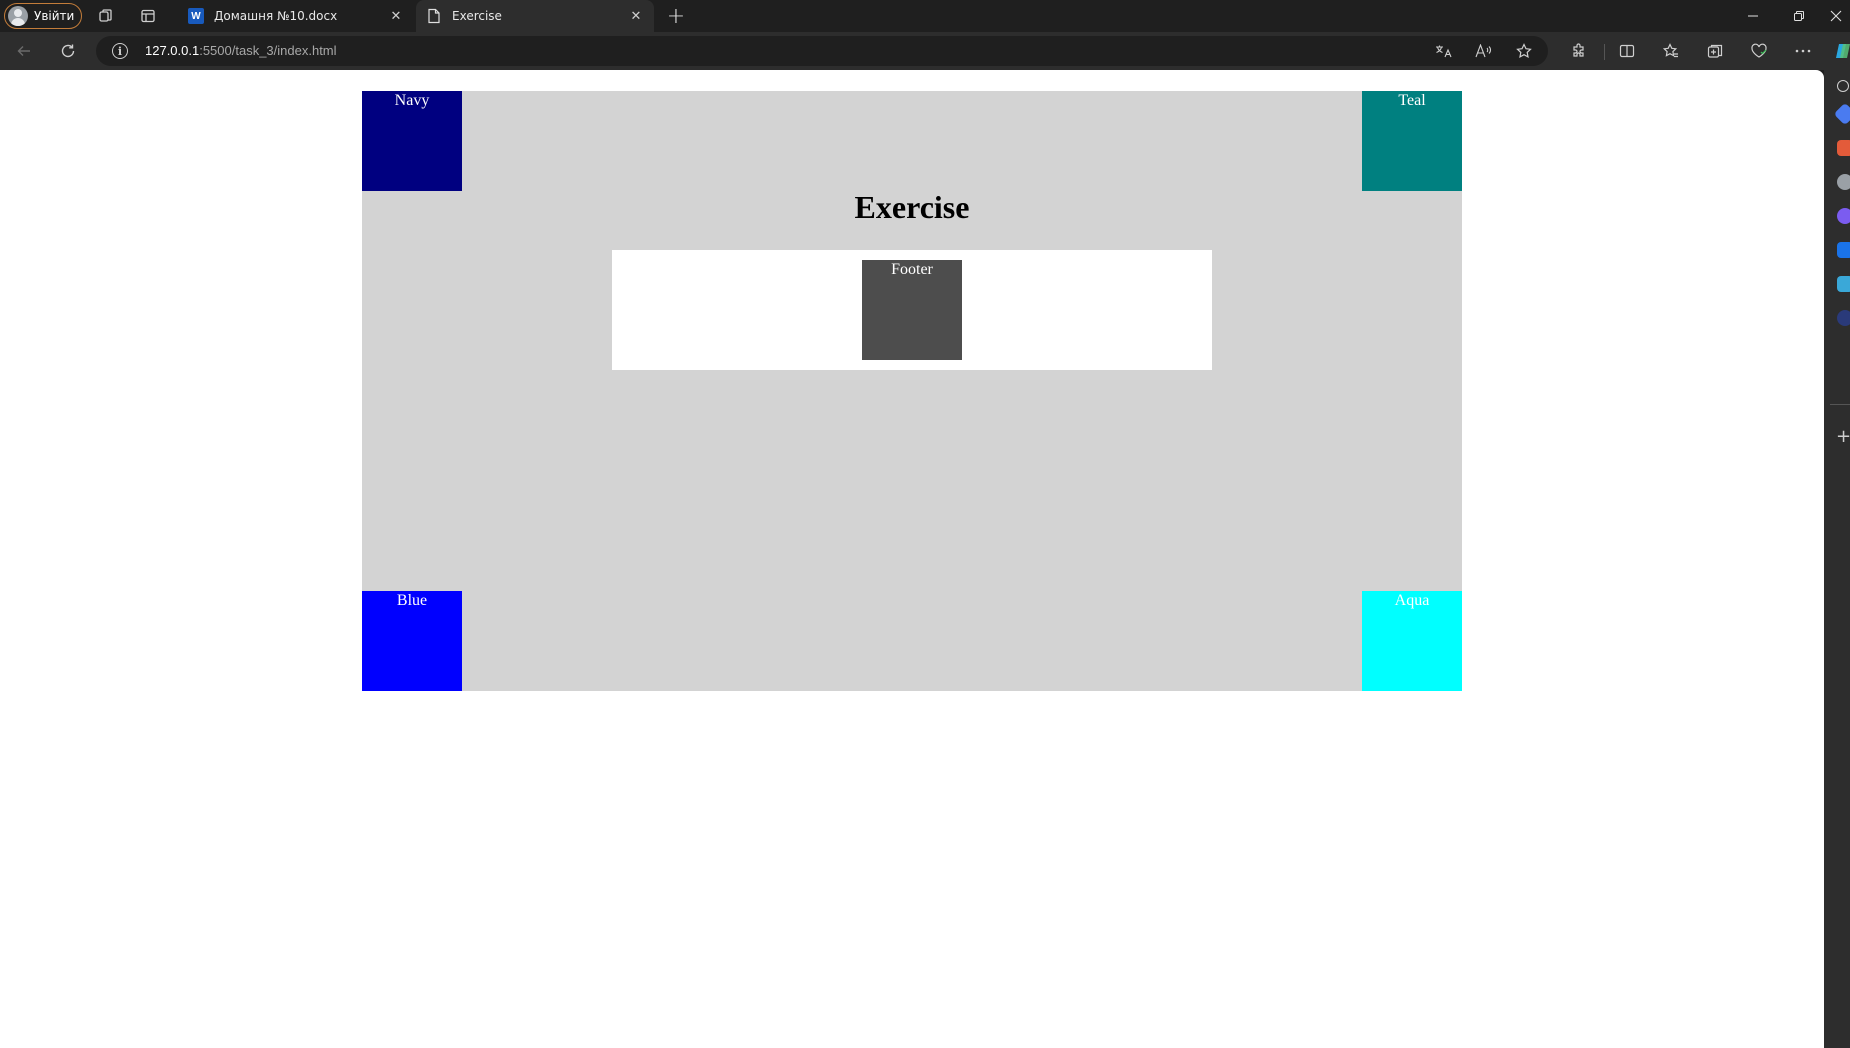 The height and width of the screenshot is (1048, 1850). I want to click on favorites-icon, so click(1671, 51).